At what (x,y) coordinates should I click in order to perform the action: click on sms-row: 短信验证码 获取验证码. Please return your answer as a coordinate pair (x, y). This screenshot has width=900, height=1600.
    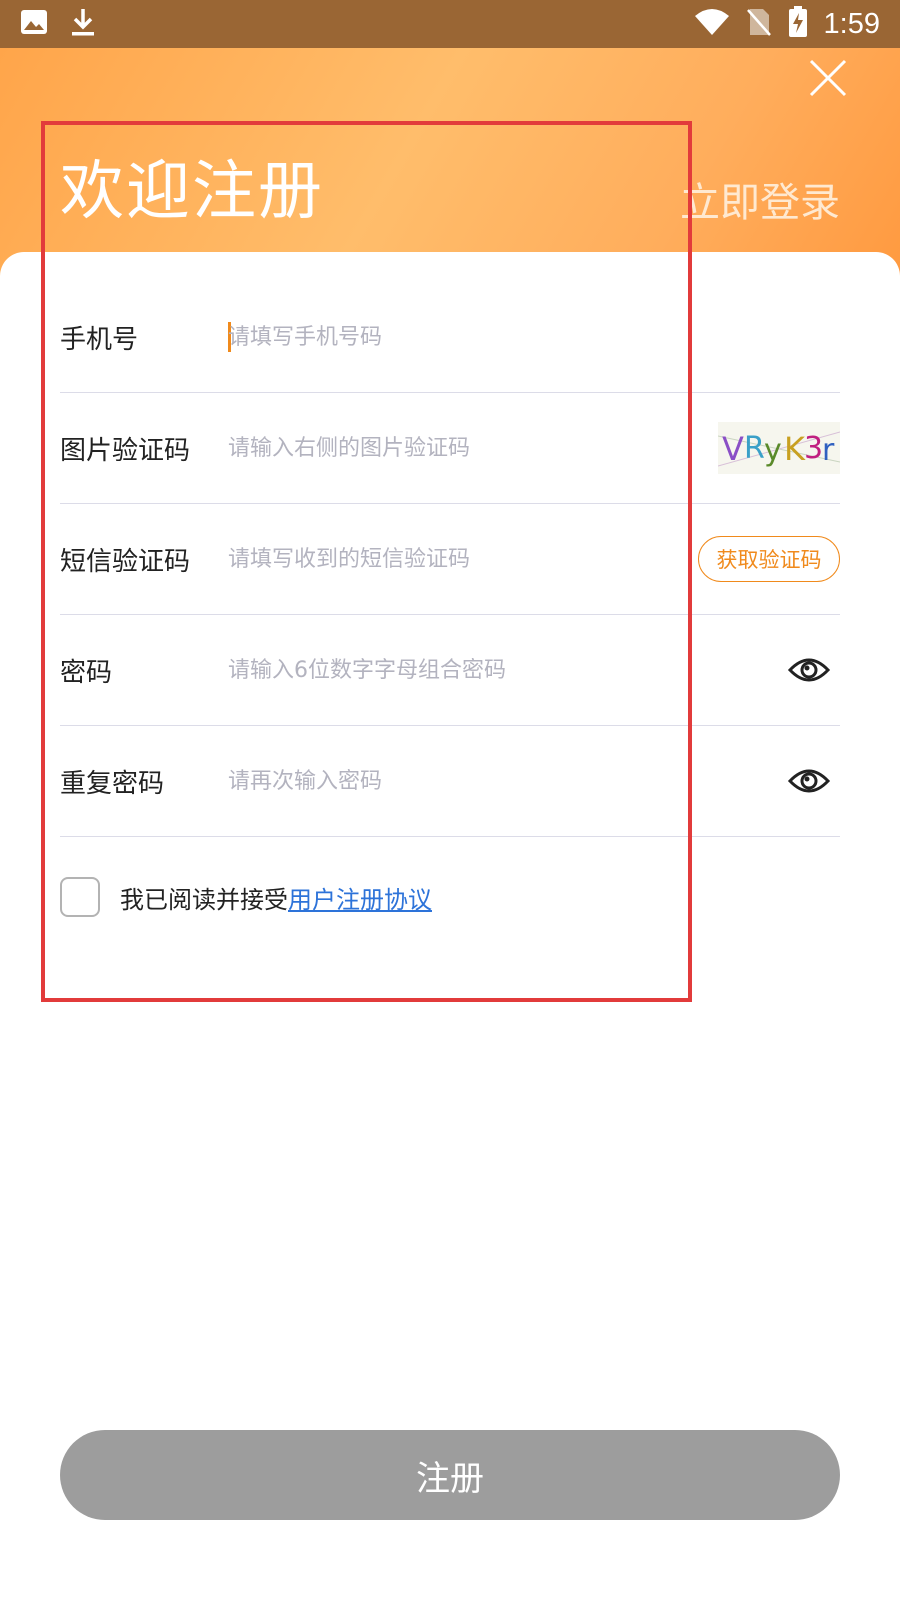
    Looking at the image, I should click on (450, 559).